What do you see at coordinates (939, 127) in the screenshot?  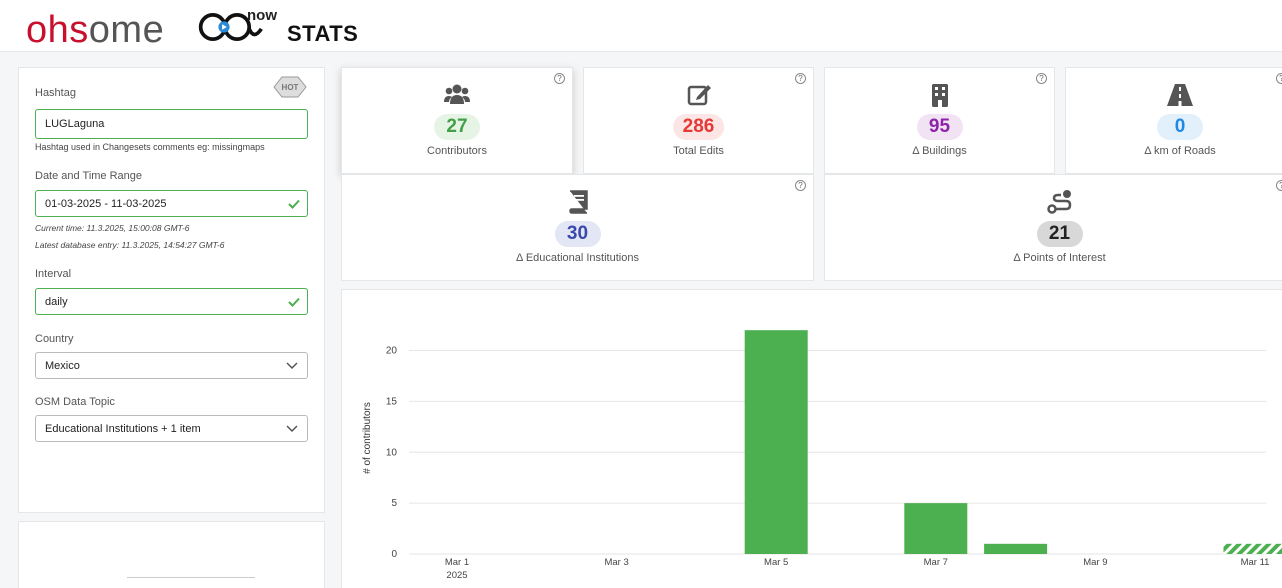 I see `stat-value: 95` at bounding box center [939, 127].